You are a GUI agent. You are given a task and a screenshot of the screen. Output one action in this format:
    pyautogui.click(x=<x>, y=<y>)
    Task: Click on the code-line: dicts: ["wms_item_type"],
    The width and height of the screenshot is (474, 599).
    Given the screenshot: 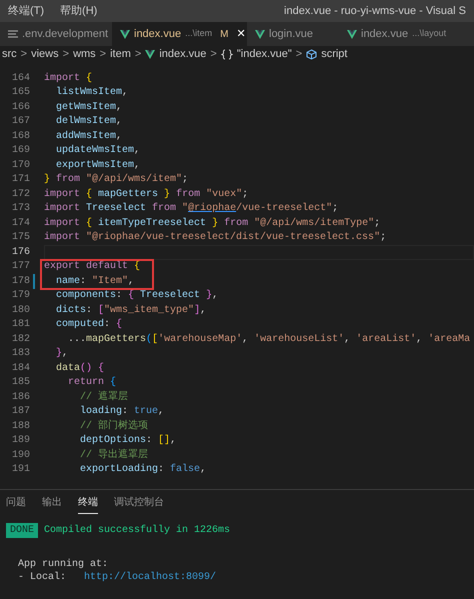 What is the action you would take?
    pyautogui.click(x=130, y=311)
    